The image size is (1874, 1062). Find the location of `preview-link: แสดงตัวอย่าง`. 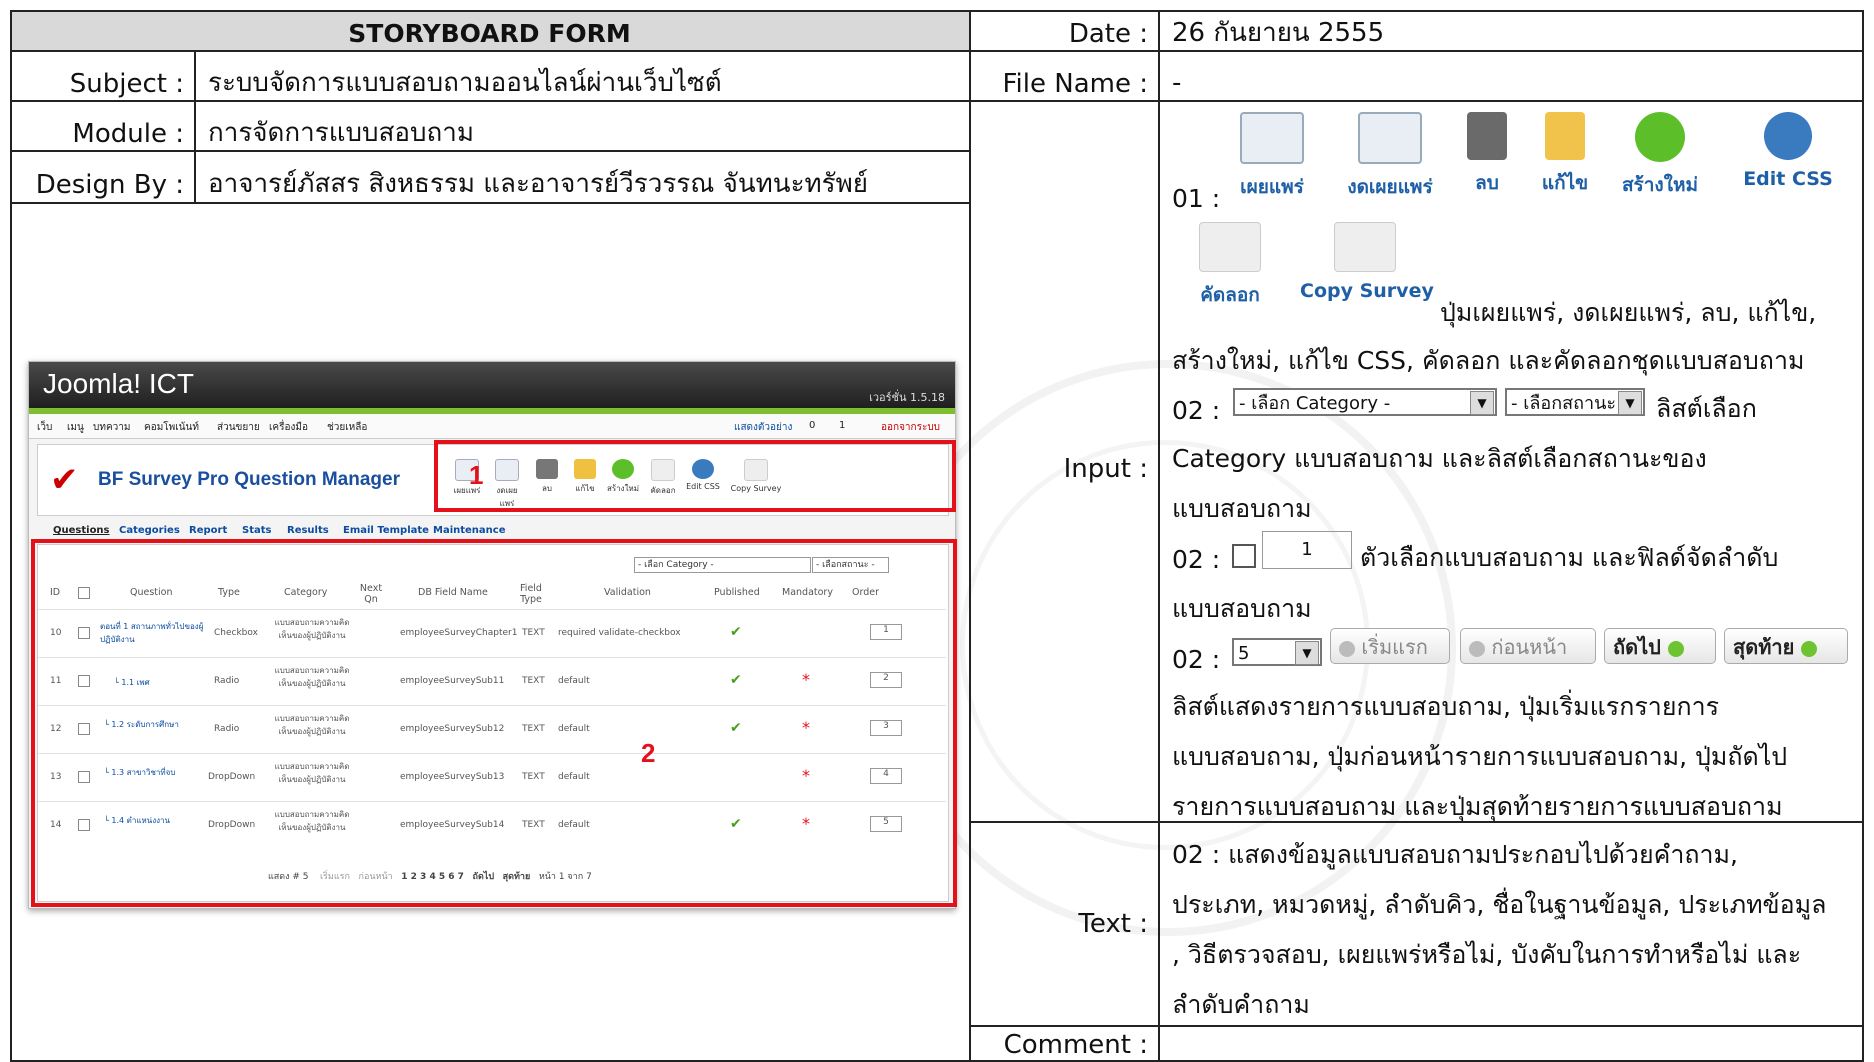

preview-link: แสดงตัวอย่าง is located at coordinates (763, 427).